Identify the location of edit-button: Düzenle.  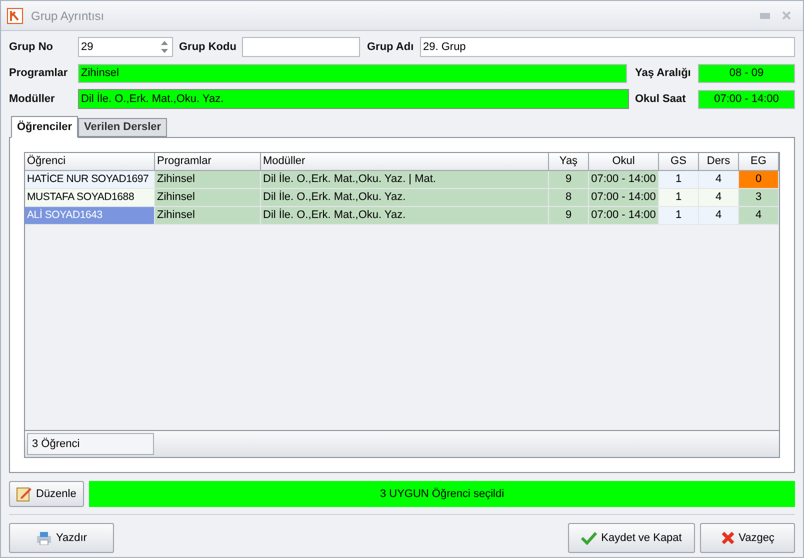
(46, 494).